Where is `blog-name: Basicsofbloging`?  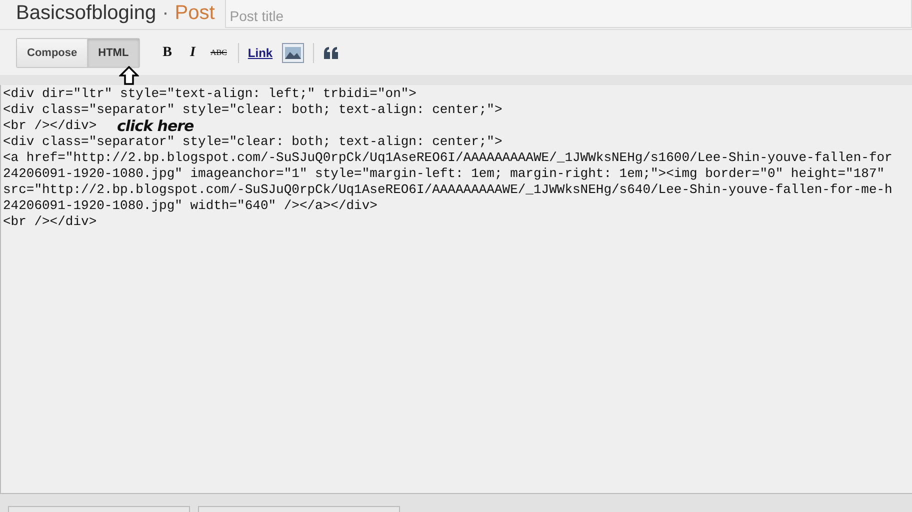
blog-name: Basicsofbloging is located at coordinates (86, 13).